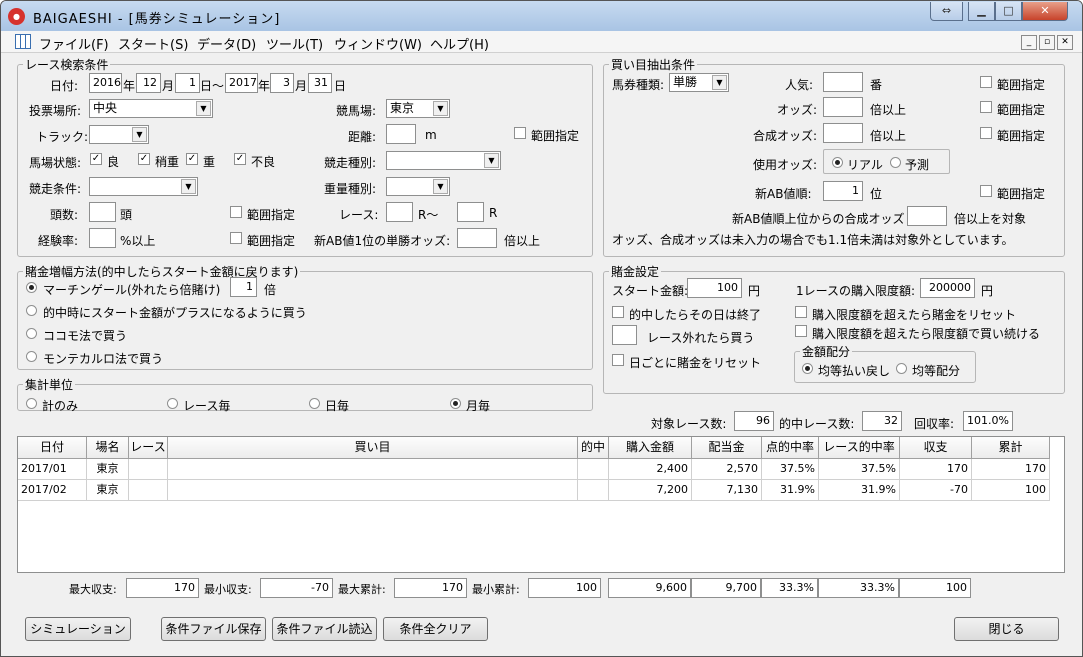  I want to click on odds-range-checkbox, so click(986, 107).